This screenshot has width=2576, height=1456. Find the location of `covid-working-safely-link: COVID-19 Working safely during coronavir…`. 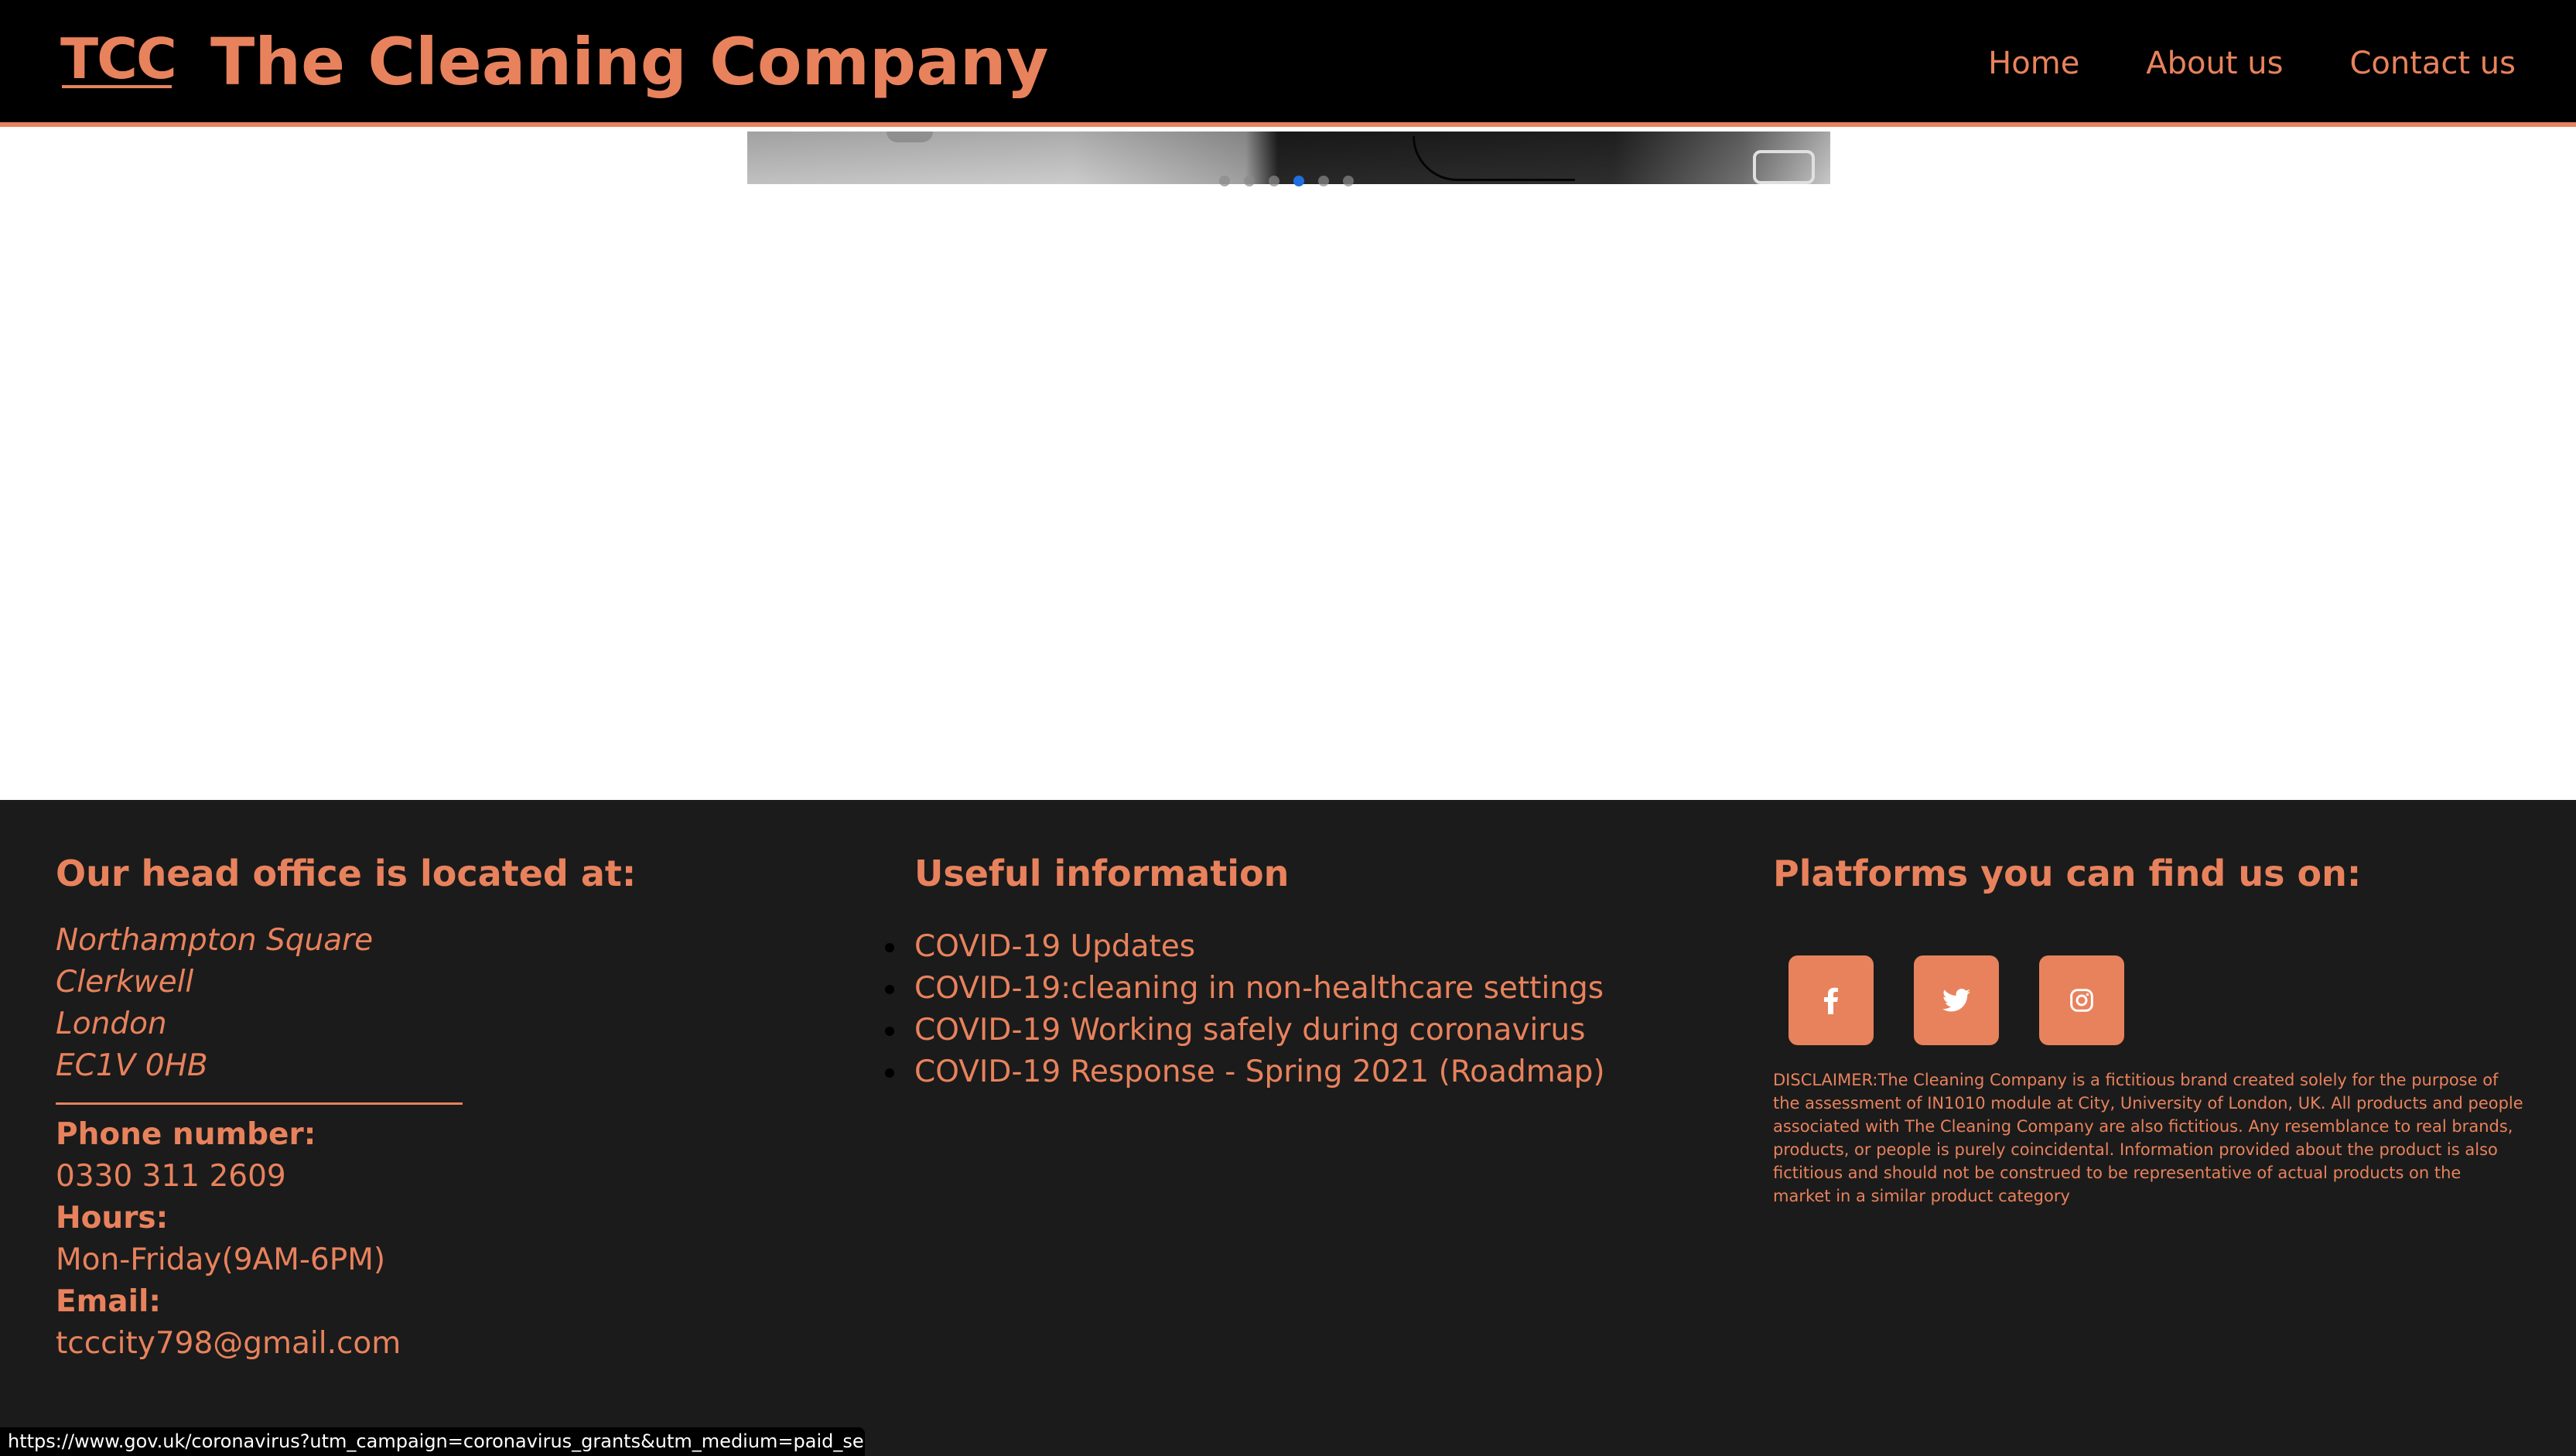

covid-working-safely-link: COVID-19 Working safely during coronavir… is located at coordinates (1249, 1031).